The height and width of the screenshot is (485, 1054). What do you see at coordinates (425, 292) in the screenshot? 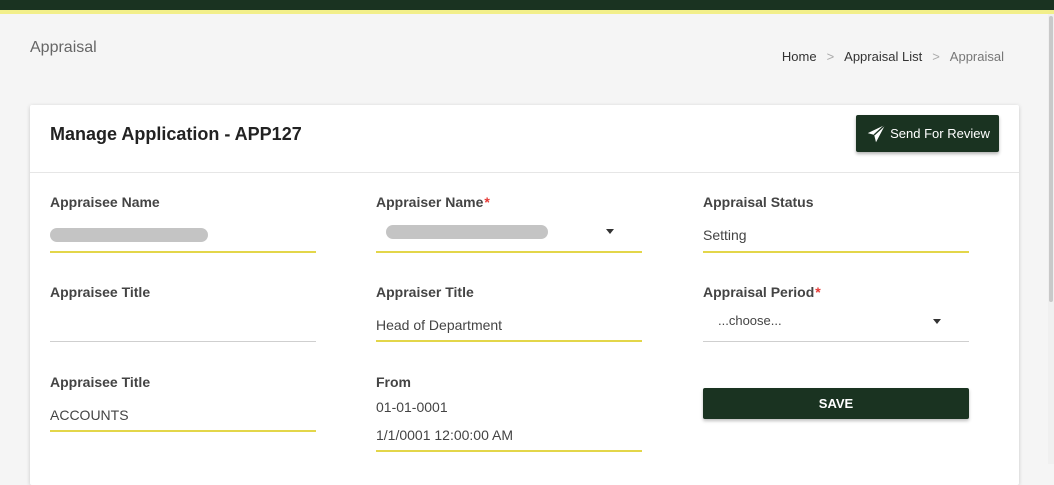
I see `appraiser-title-label: Appraiser Title` at bounding box center [425, 292].